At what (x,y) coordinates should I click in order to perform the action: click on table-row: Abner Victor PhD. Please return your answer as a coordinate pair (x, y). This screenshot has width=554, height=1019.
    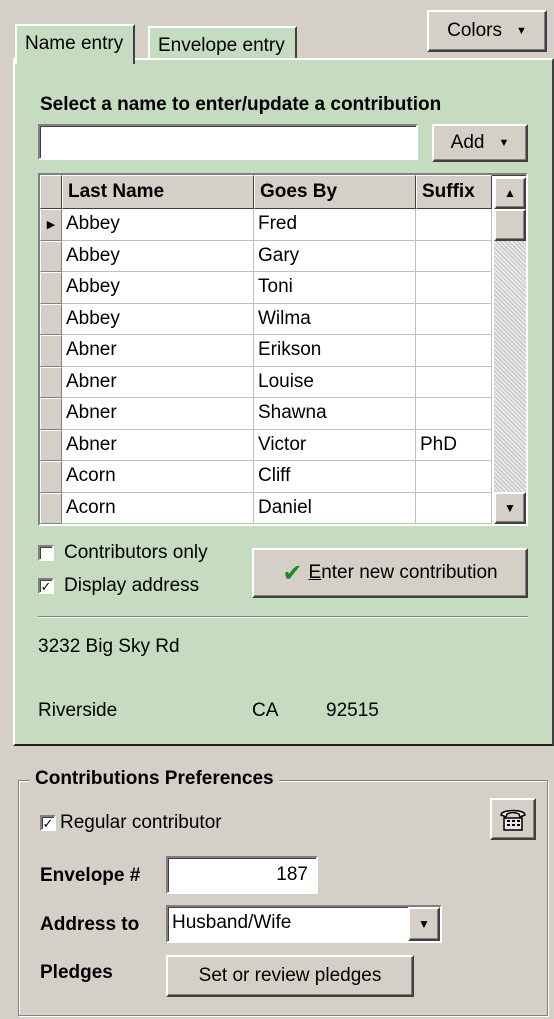
    Looking at the image, I should click on (266, 445).